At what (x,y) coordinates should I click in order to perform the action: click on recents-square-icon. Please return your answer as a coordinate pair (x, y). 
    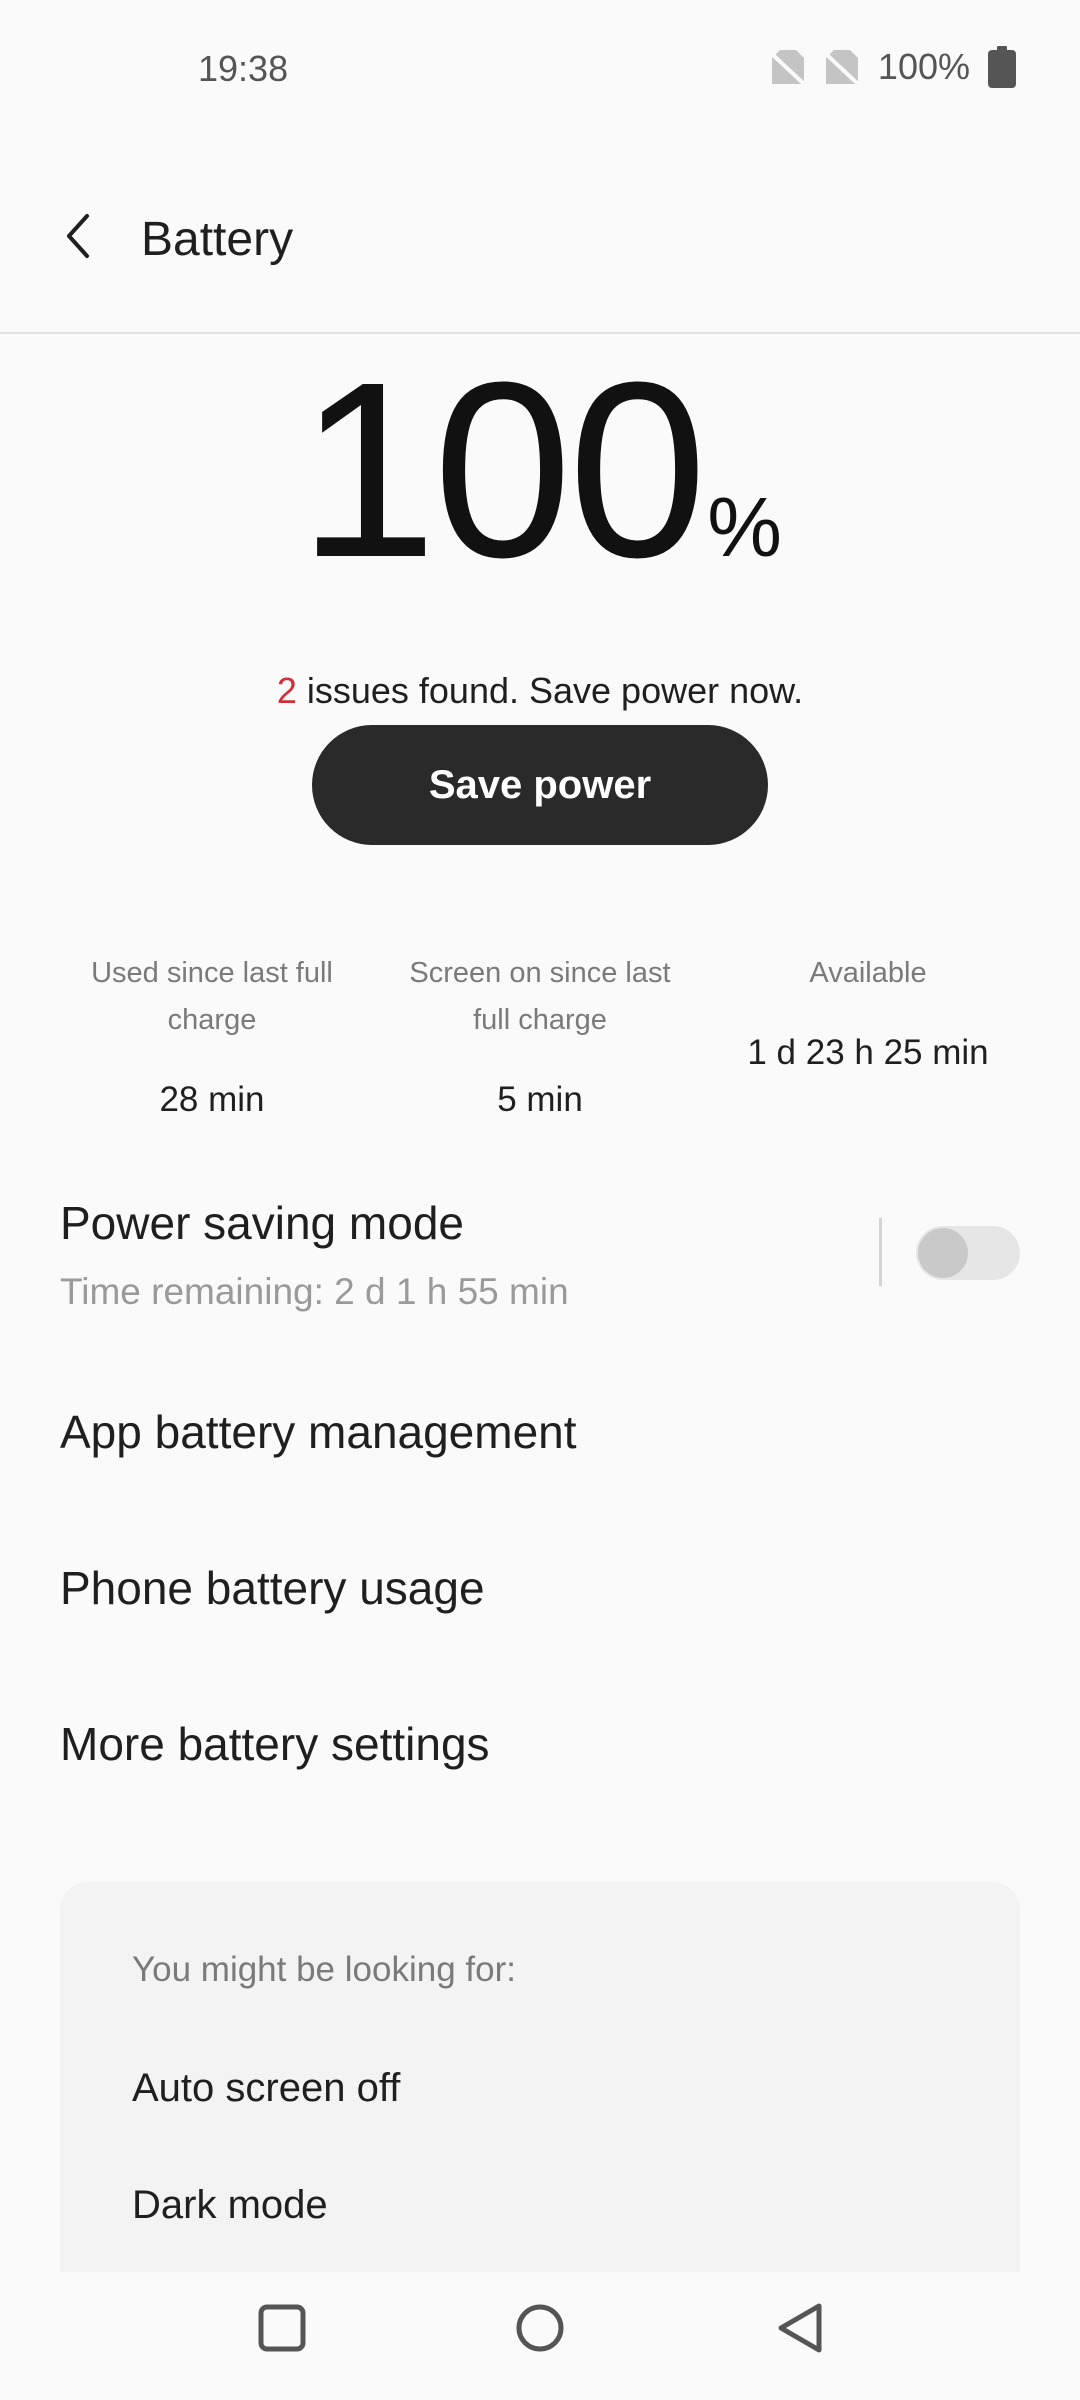
    Looking at the image, I should click on (282, 2330).